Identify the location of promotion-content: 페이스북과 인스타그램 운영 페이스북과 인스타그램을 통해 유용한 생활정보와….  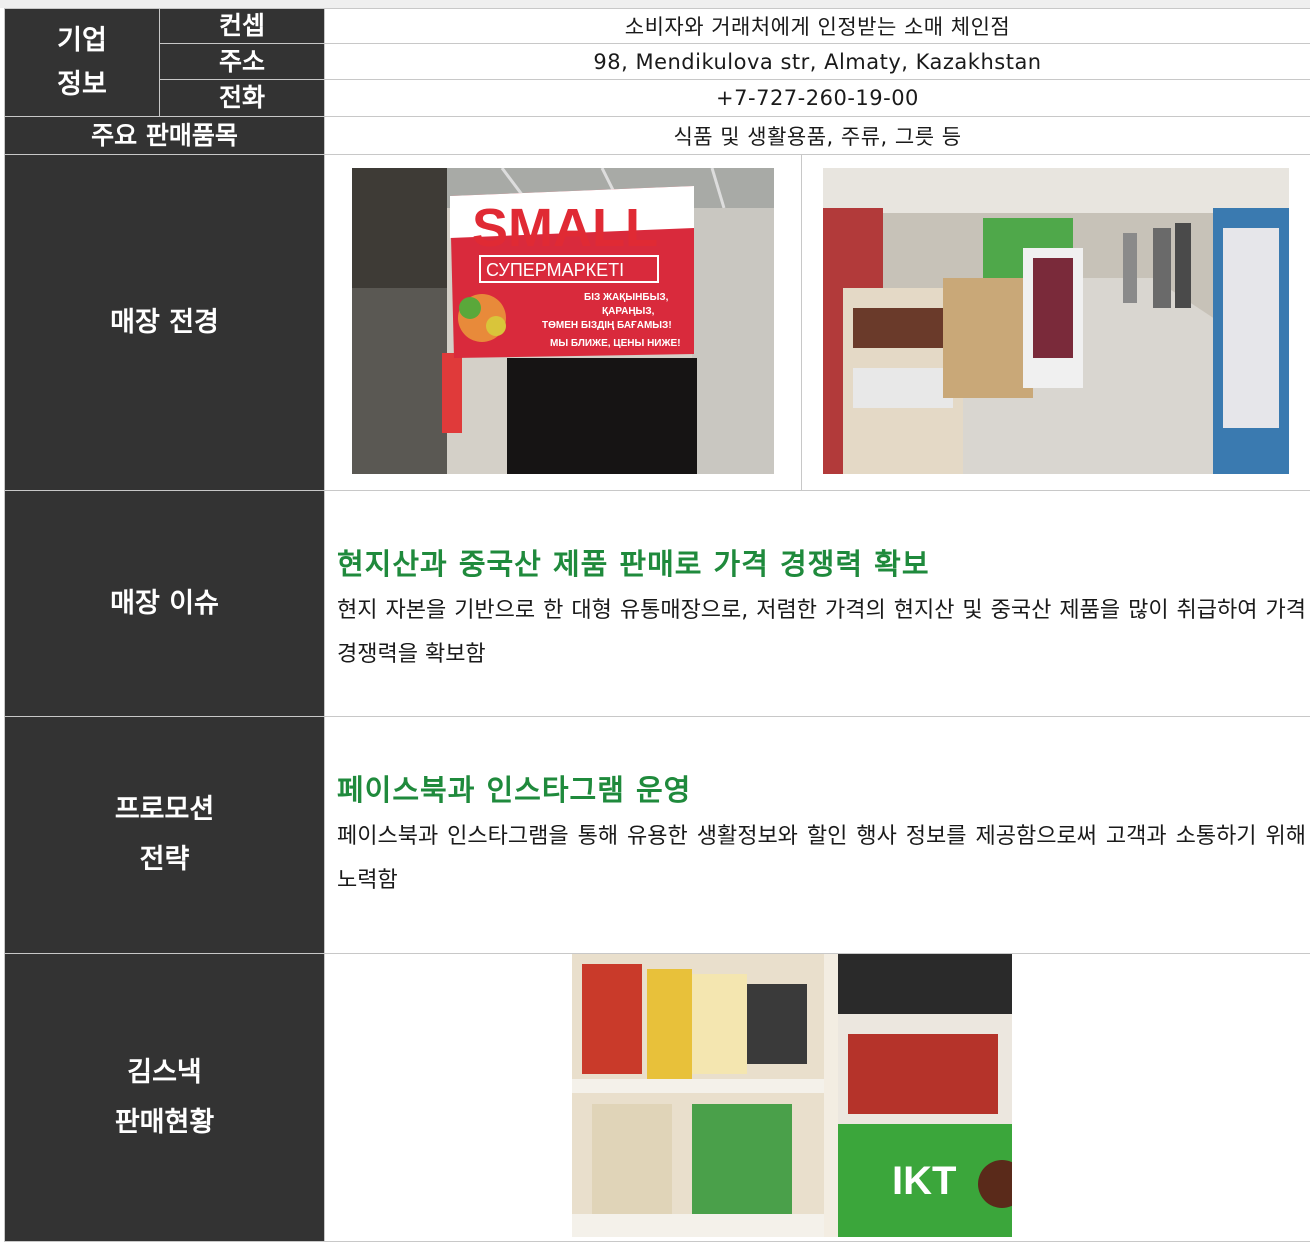
(817, 835).